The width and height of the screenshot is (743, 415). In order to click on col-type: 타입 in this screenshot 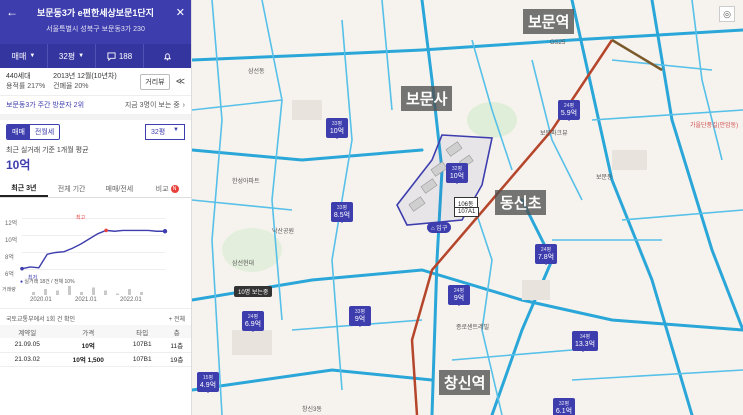, I will do `click(142, 331)`.